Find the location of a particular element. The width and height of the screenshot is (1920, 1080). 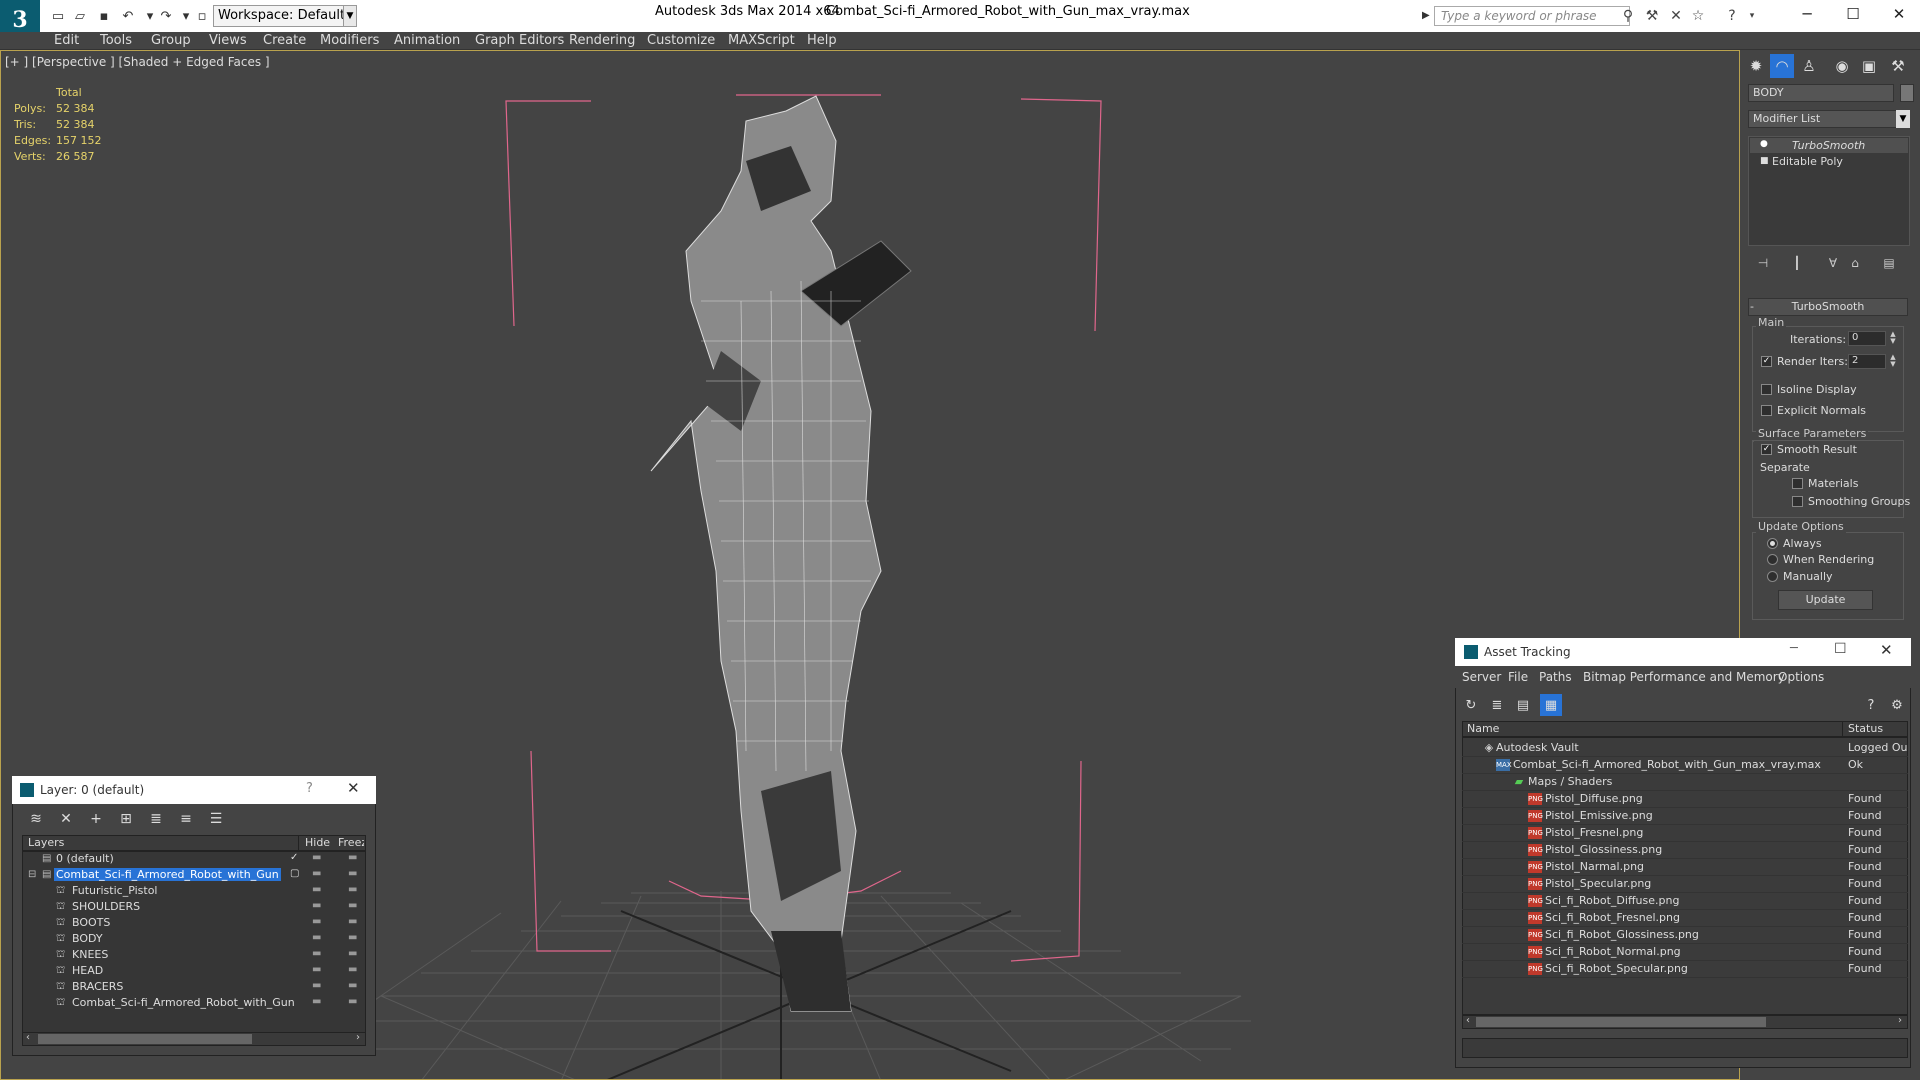

show-end-result-icon: ┃ is located at coordinates (1797, 263).